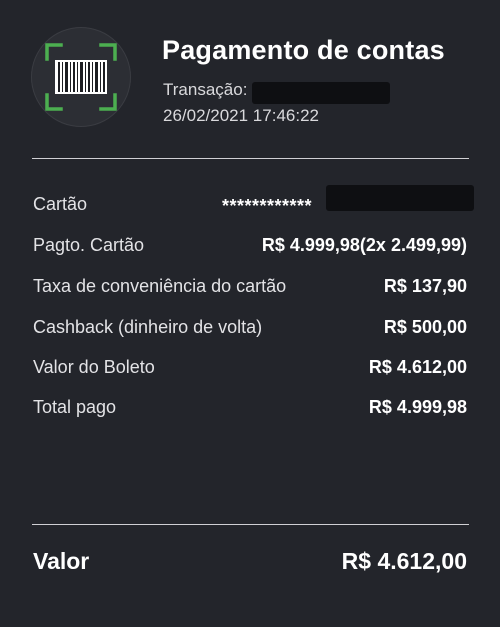 This screenshot has height=627, width=500. Describe the element at coordinates (241, 115) in the screenshot. I see `transaction-datetime: 26/02/2021 17:46:22` at that location.